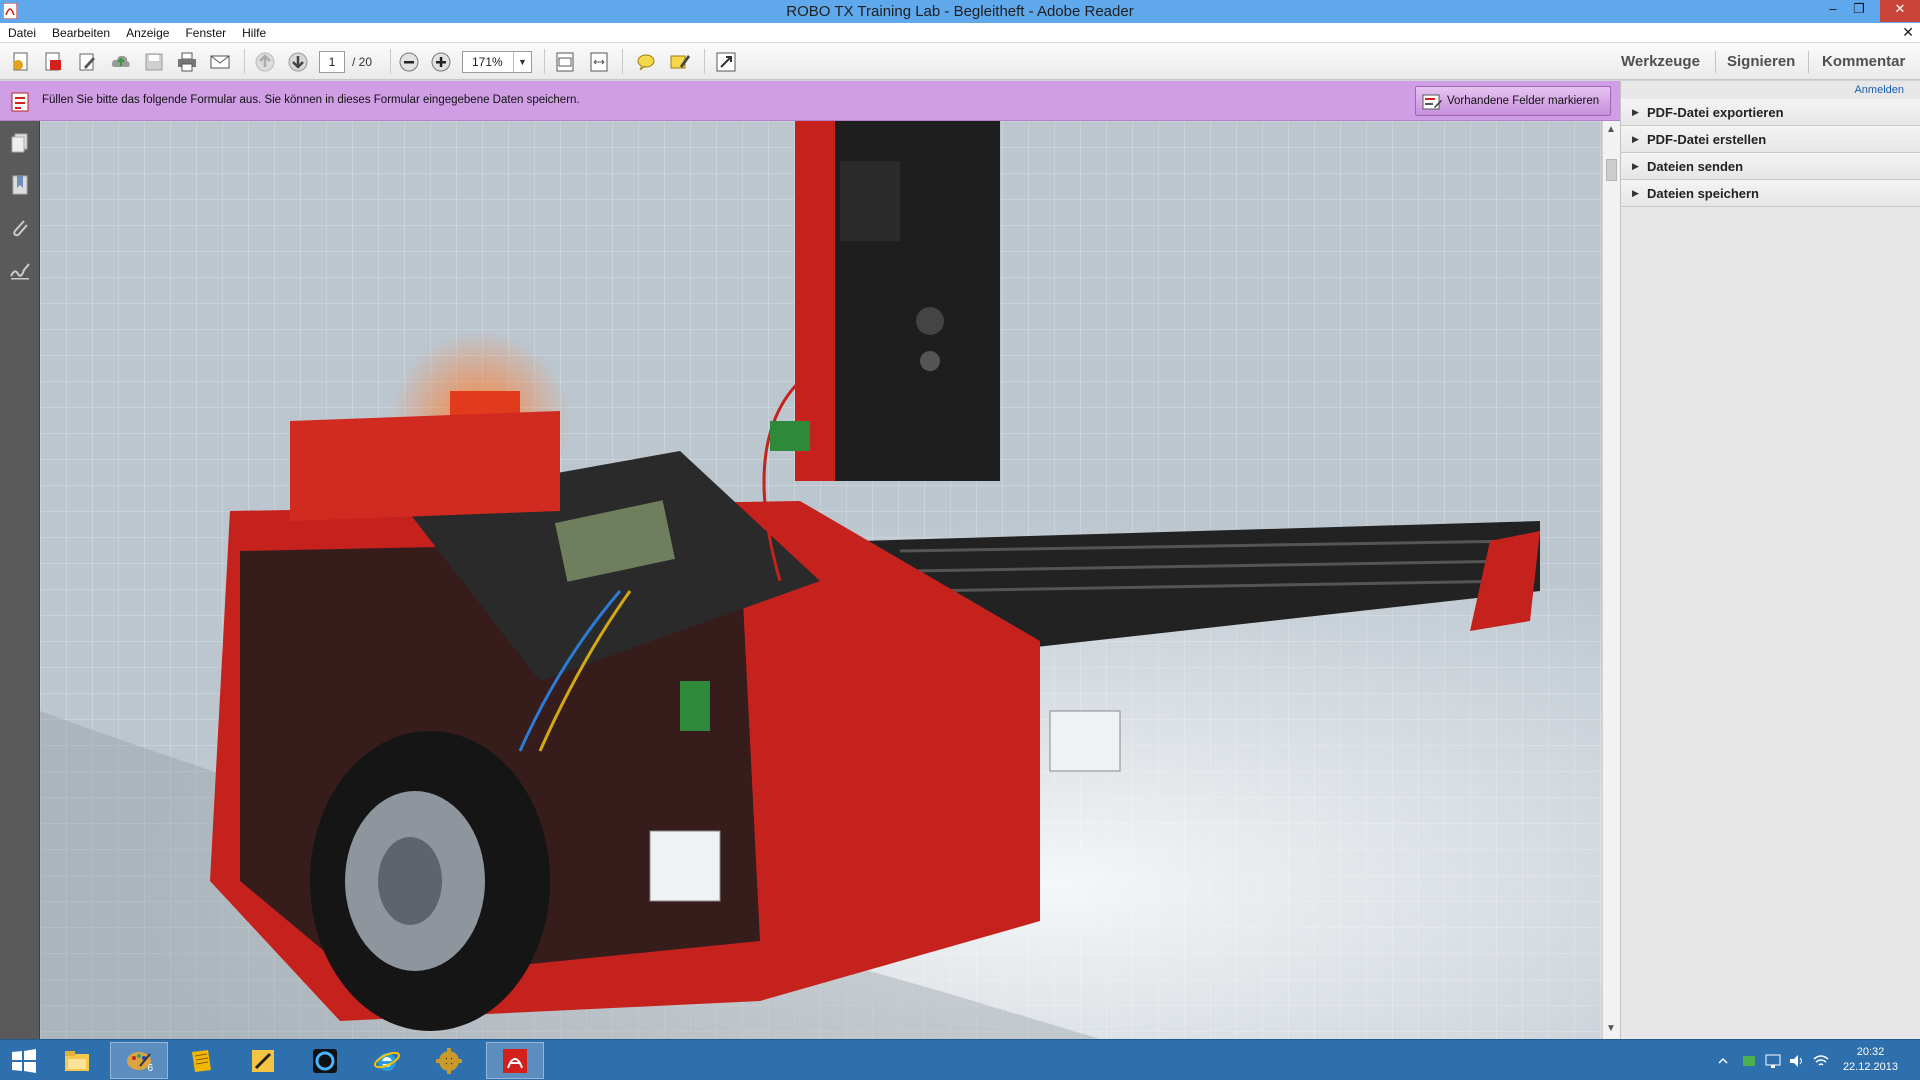  I want to click on internet-explorer-icon, so click(387, 1061).